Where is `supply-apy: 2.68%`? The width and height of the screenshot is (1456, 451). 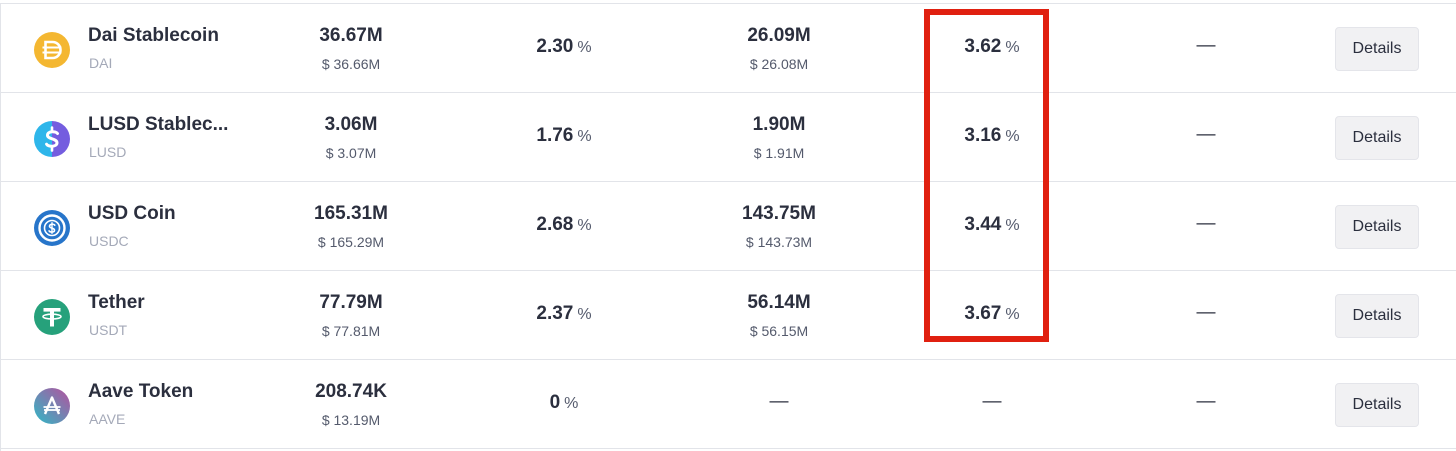
supply-apy: 2.68% is located at coordinates (564, 225).